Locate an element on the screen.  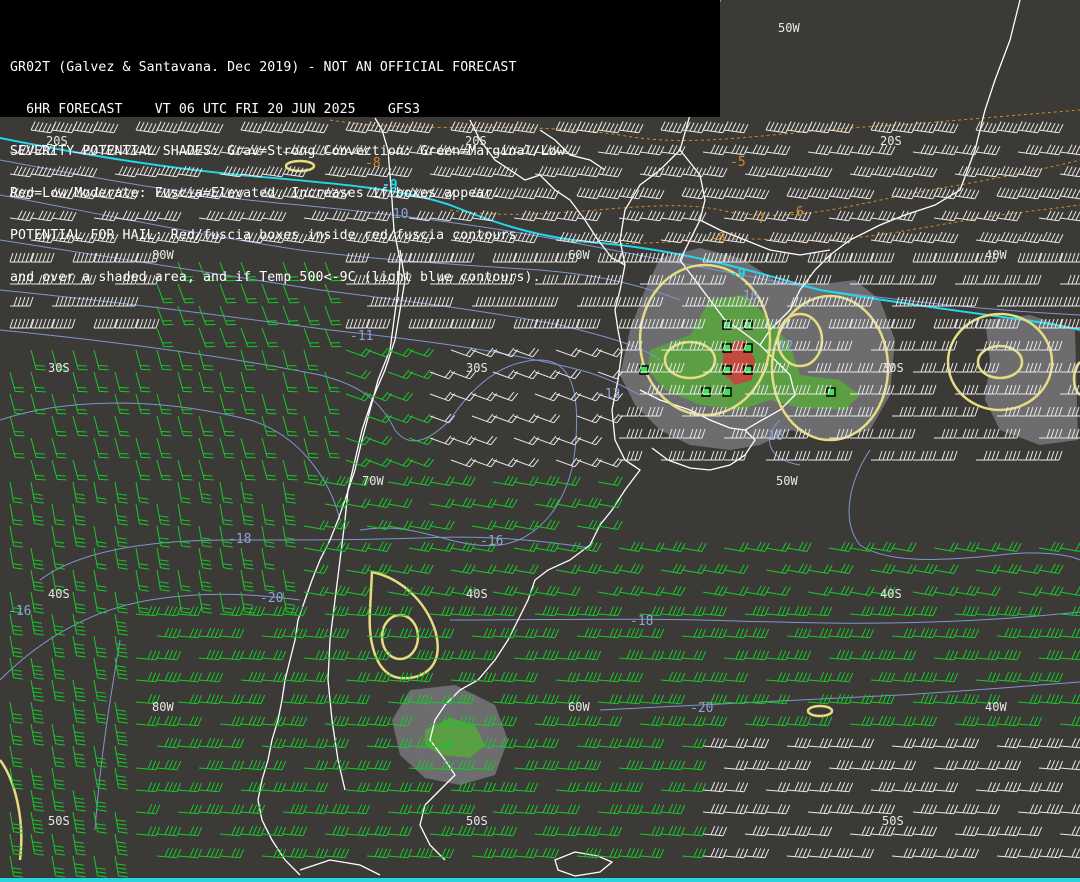
lat-label-30s-left: 30S is located at coordinates (59, 368).